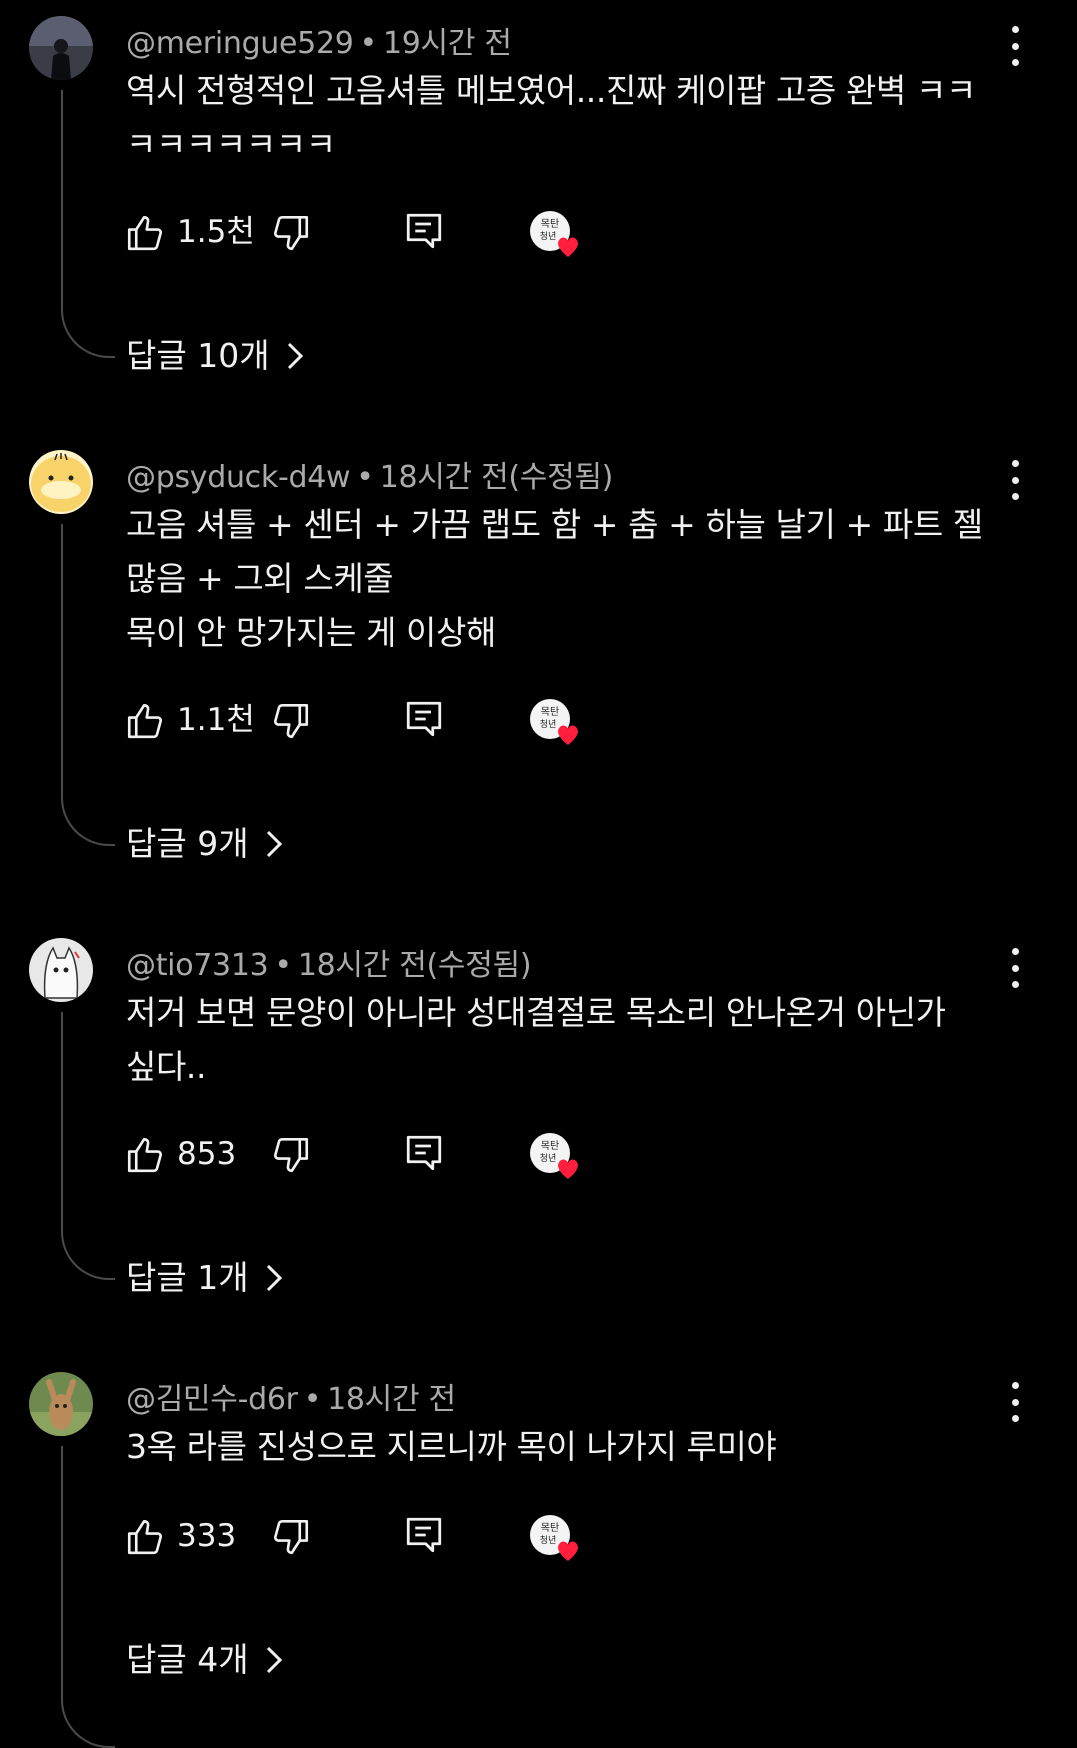 This screenshot has height=1748, width=1077. I want to click on view-replies-button: 답글 10개, so click(216, 356).